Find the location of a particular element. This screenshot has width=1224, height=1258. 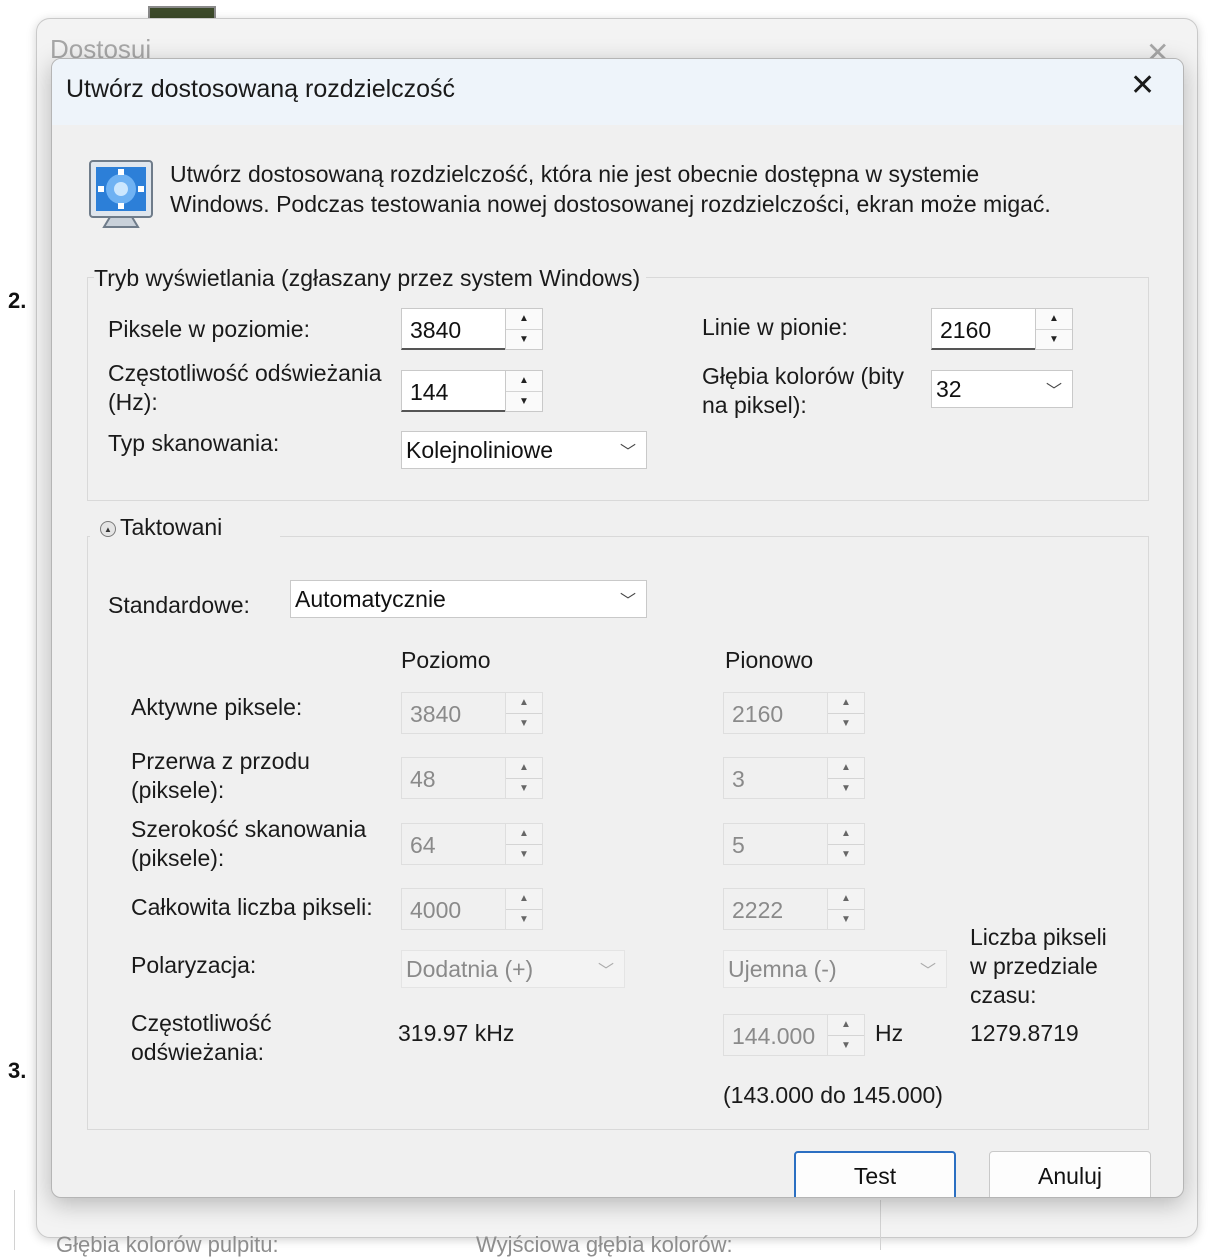

sync-width-label-line-1: Szerokość skanowania is located at coordinates (249, 829).